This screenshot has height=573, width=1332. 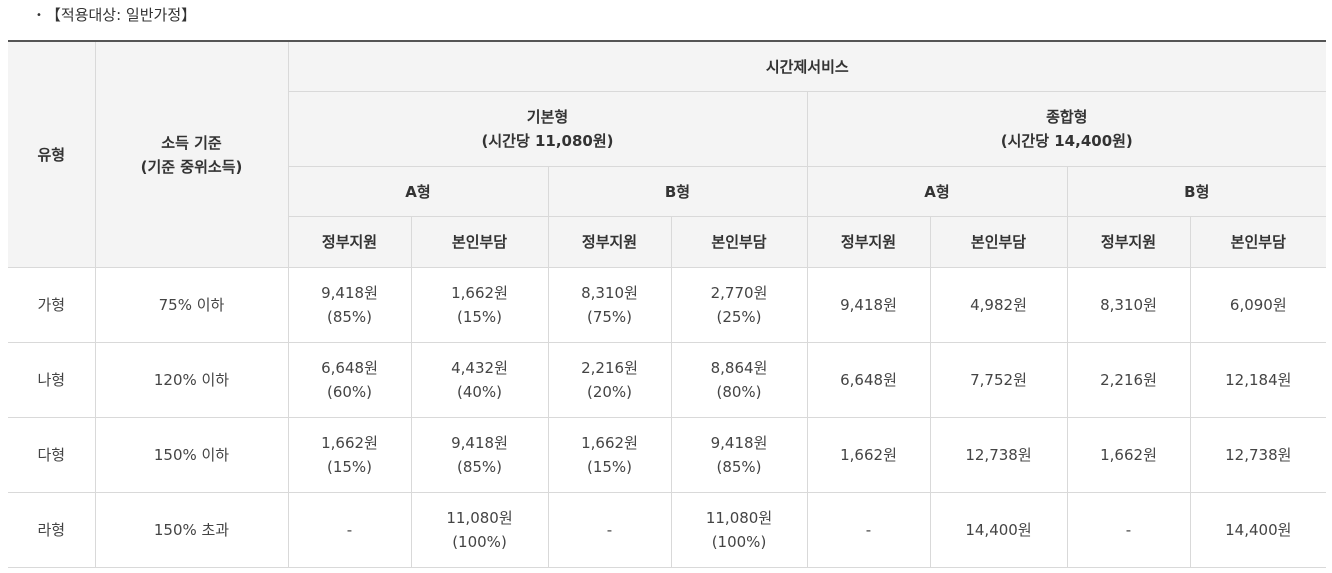 I want to click on cell-amount: 12,738원, so click(x=1258, y=455).